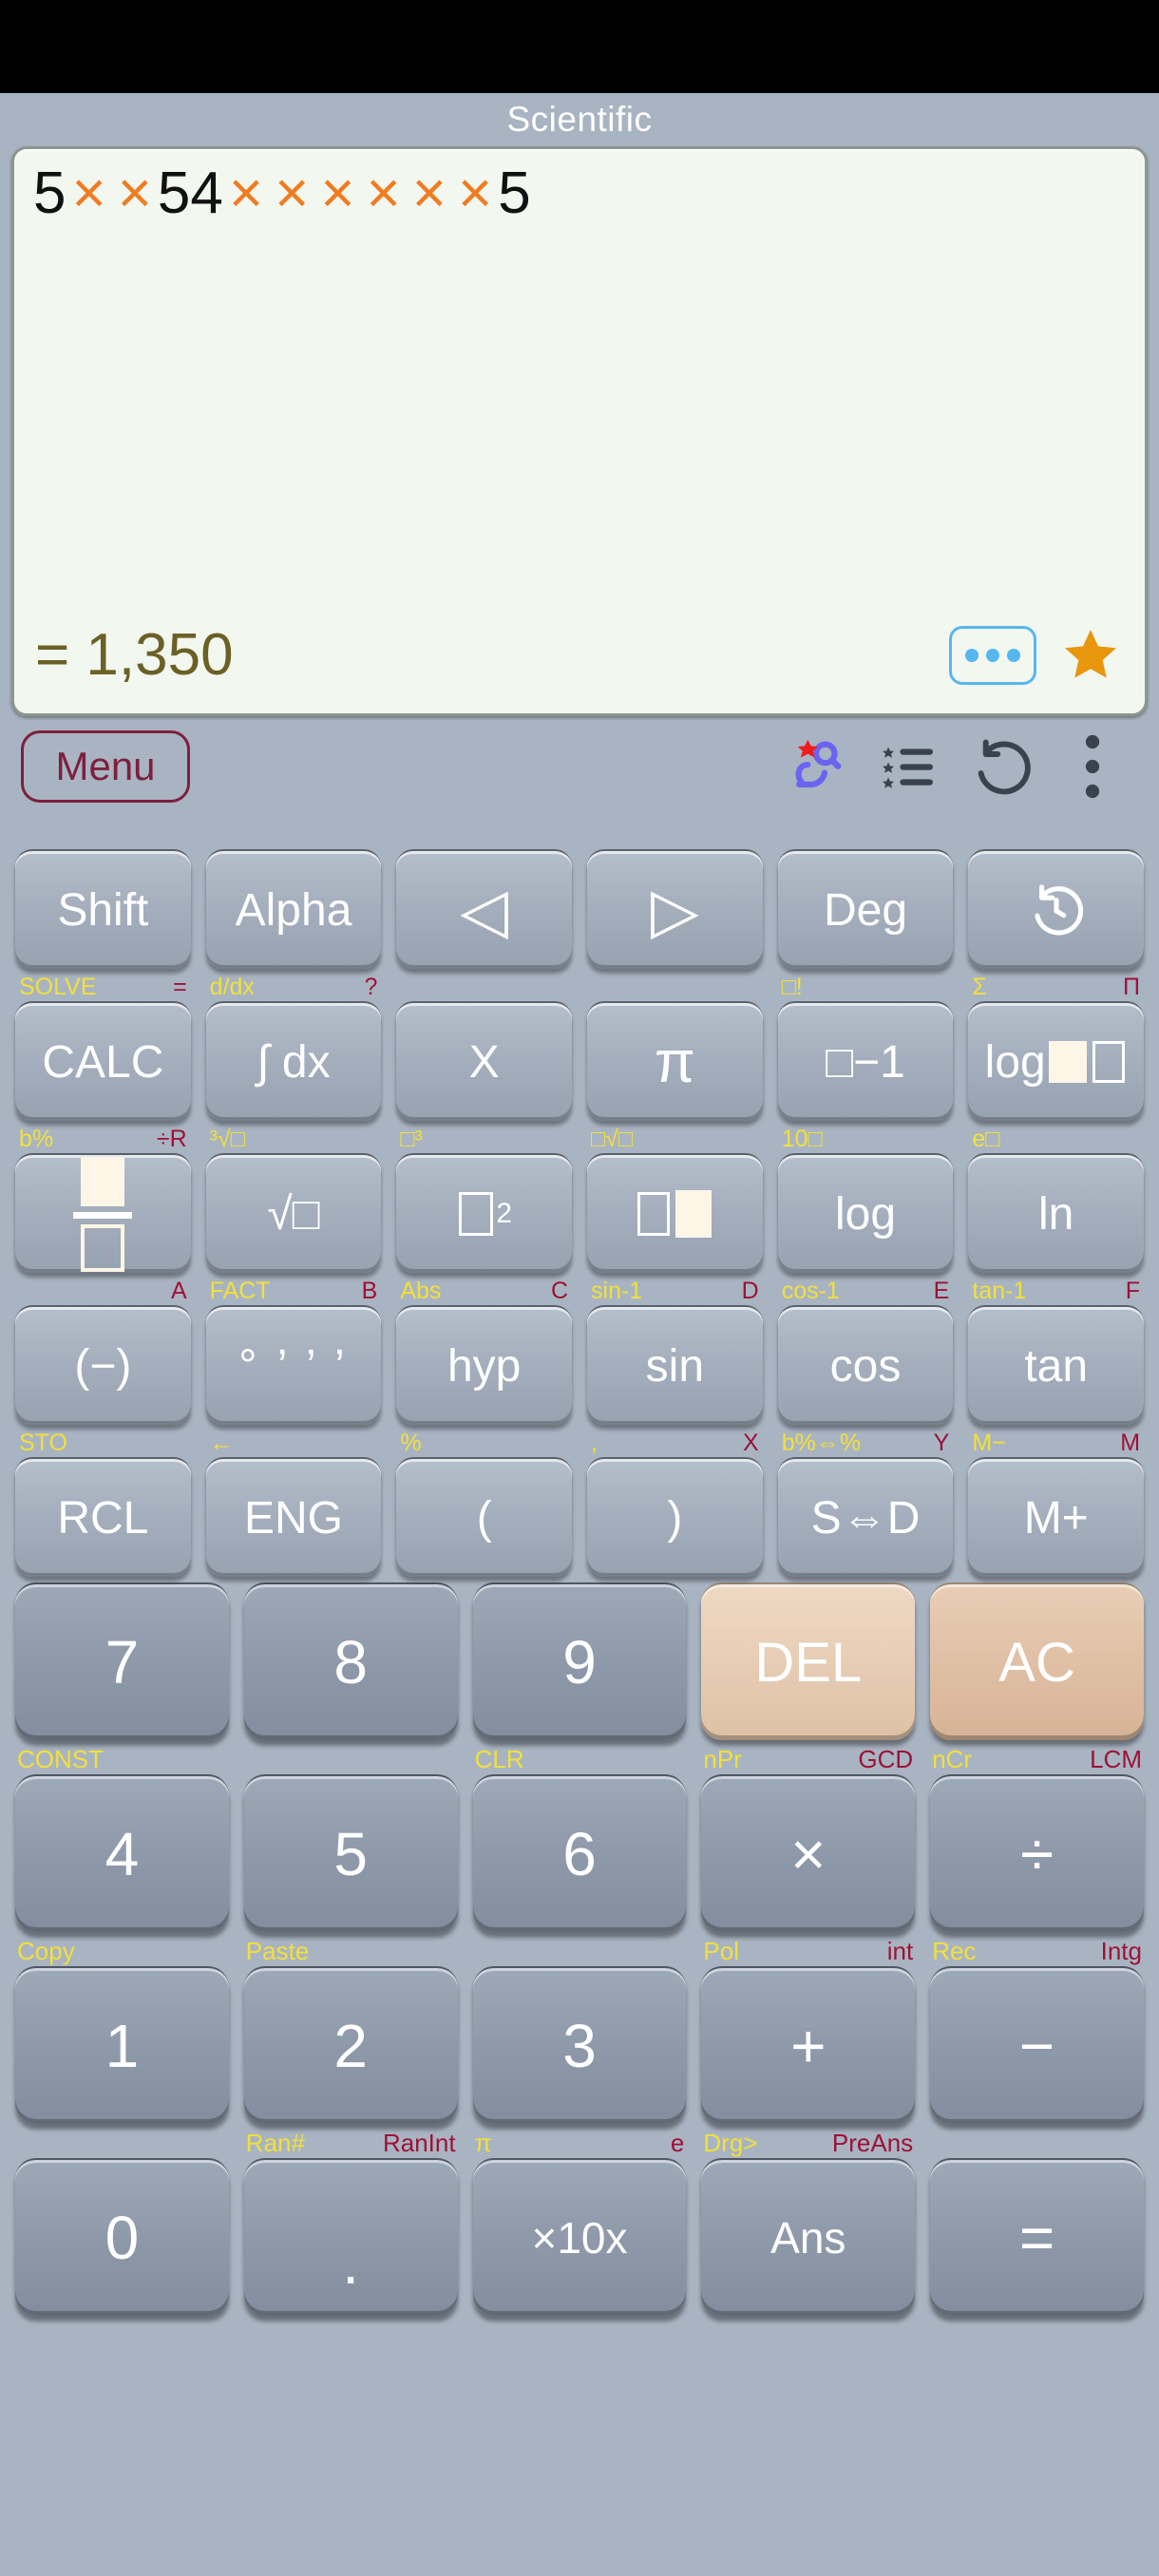 The height and width of the screenshot is (2576, 1159). What do you see at coordinates (1092, 766) in the screenshot?
I see `overflow-menu-icon` at bounding box center [1092, 766].